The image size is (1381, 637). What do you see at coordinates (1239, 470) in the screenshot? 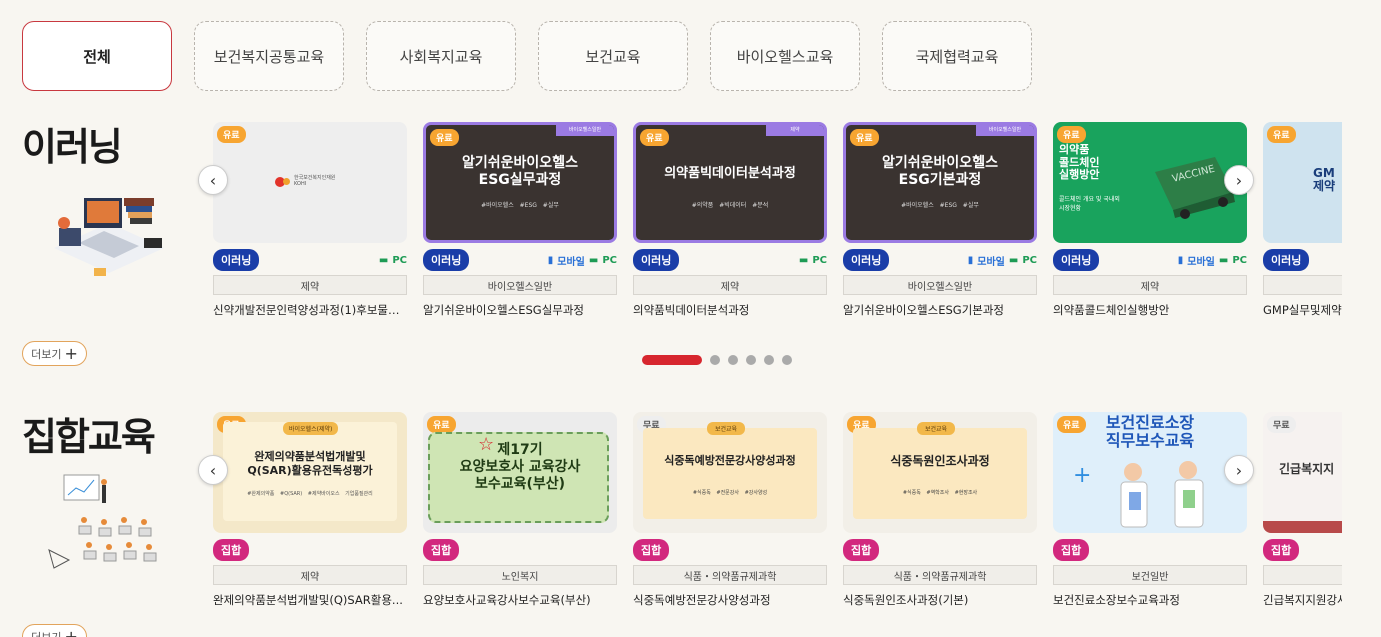
I see `group-next-arrow: ›` at bounding box center [1239, 470].